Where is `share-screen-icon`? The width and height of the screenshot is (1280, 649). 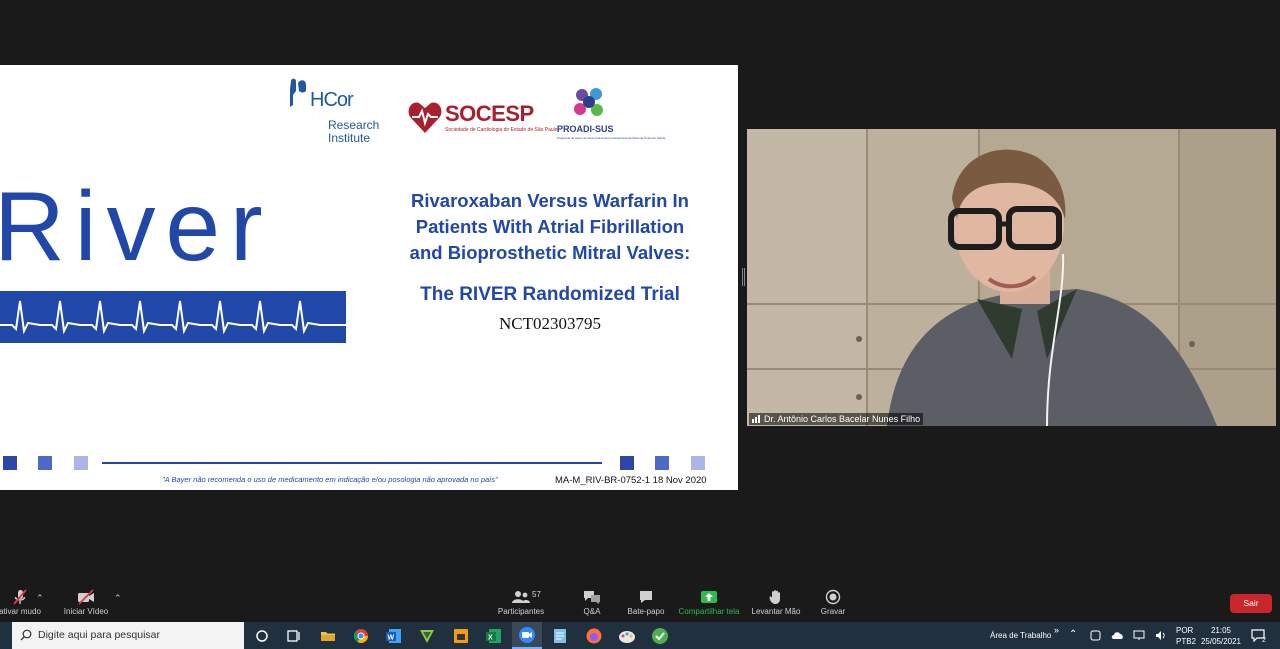 share-screen-icon is located at coordinates (709, 597).